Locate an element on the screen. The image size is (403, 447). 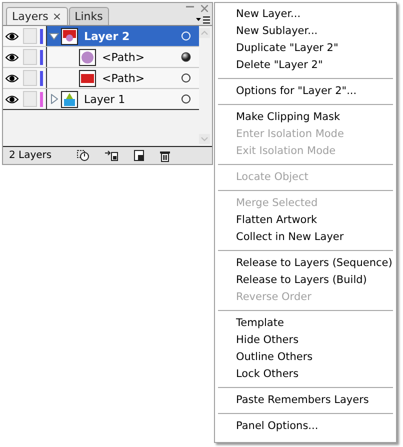
tab-label: Layers is located at coordinates (30, 16).